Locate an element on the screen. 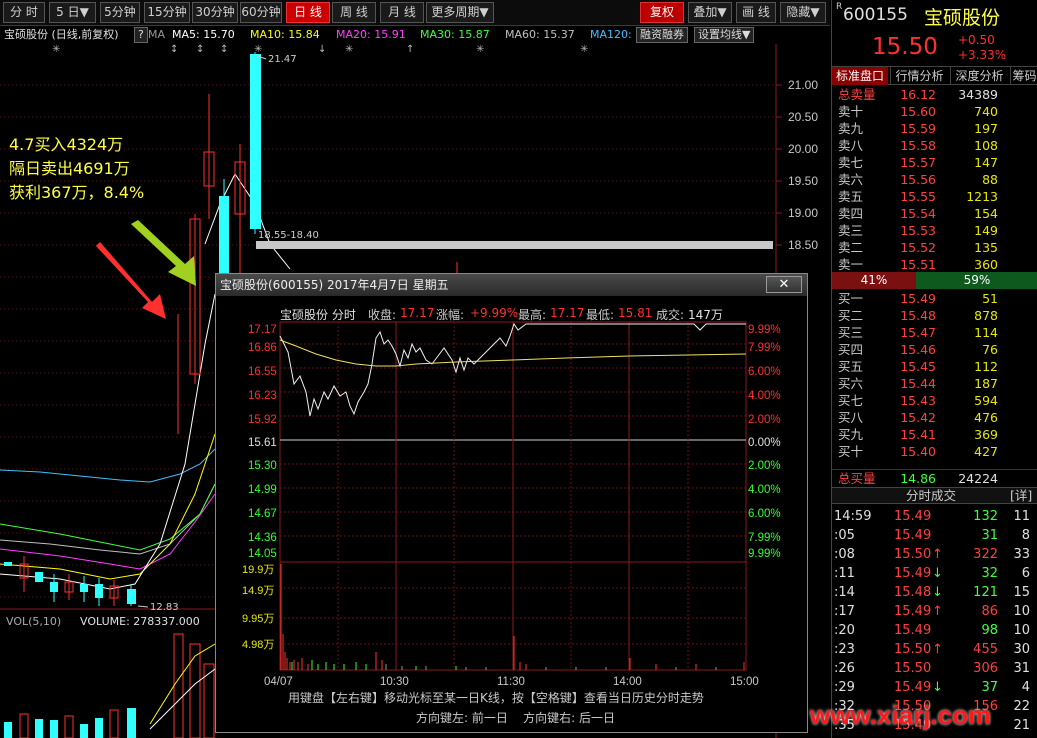 The width and height of the screenshot is (1037, 738). popup-time-tick: 11:30 is located at coordinates (511, 682).